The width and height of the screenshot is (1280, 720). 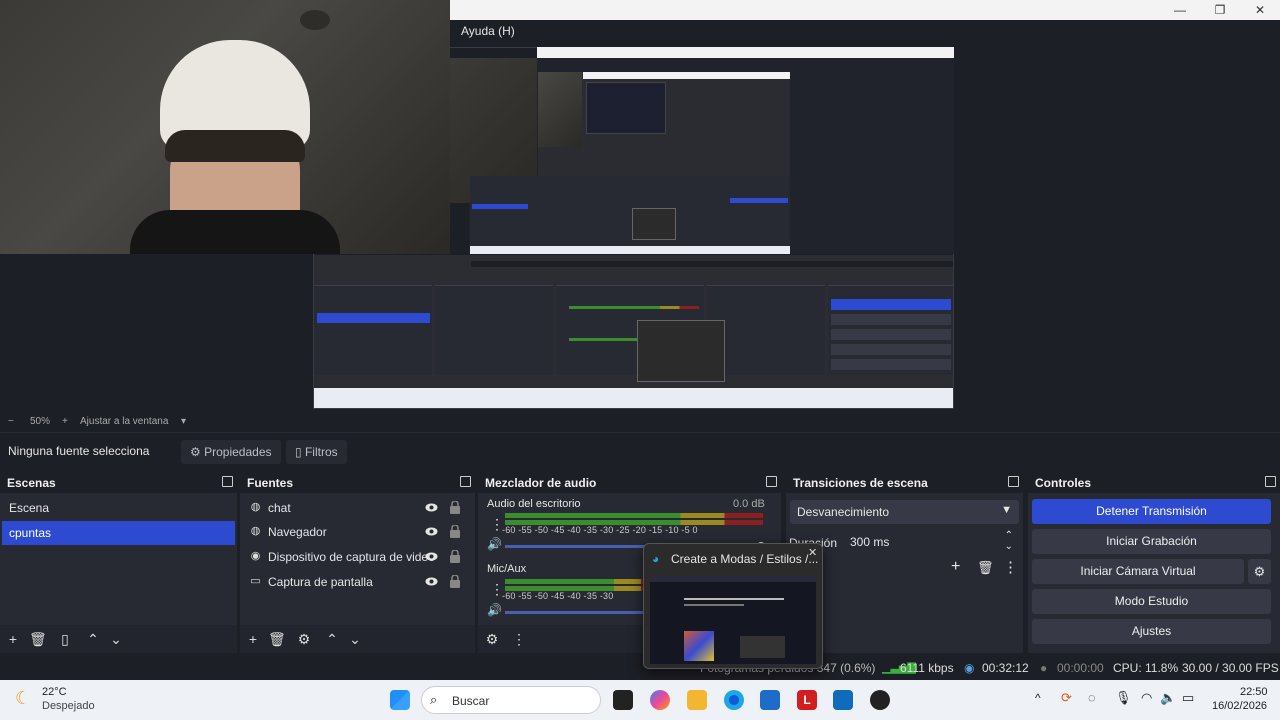 What do you see at coordinates (316, 452) in the screenshot?
I see `filters-button: ▯ Filtros` at bounding box center [316, 452].